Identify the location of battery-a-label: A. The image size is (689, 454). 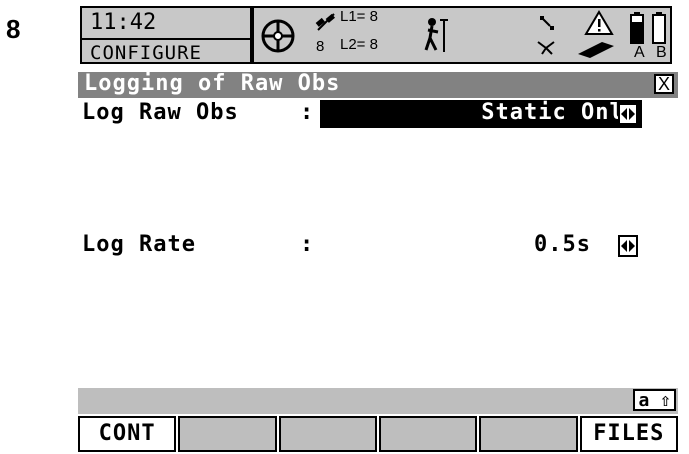
(639, 52).